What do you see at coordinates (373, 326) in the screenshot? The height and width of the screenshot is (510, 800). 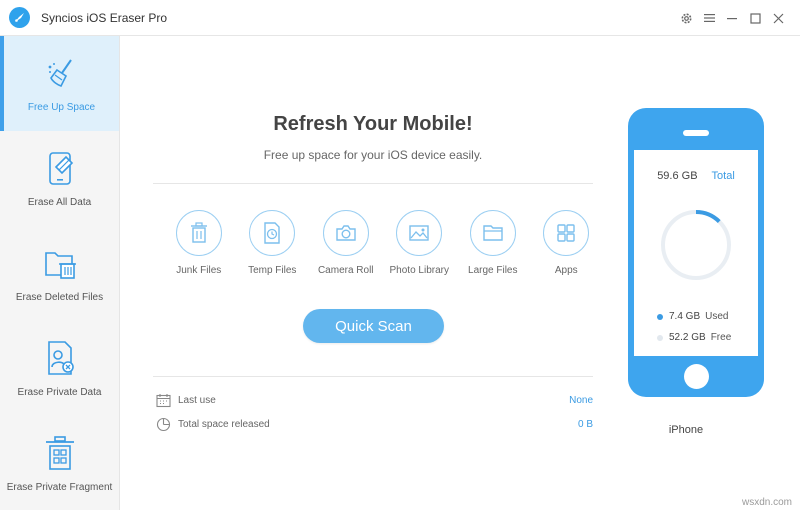 I see `quick-scan-button: Quick Scan` at bounding box center [373, 326].